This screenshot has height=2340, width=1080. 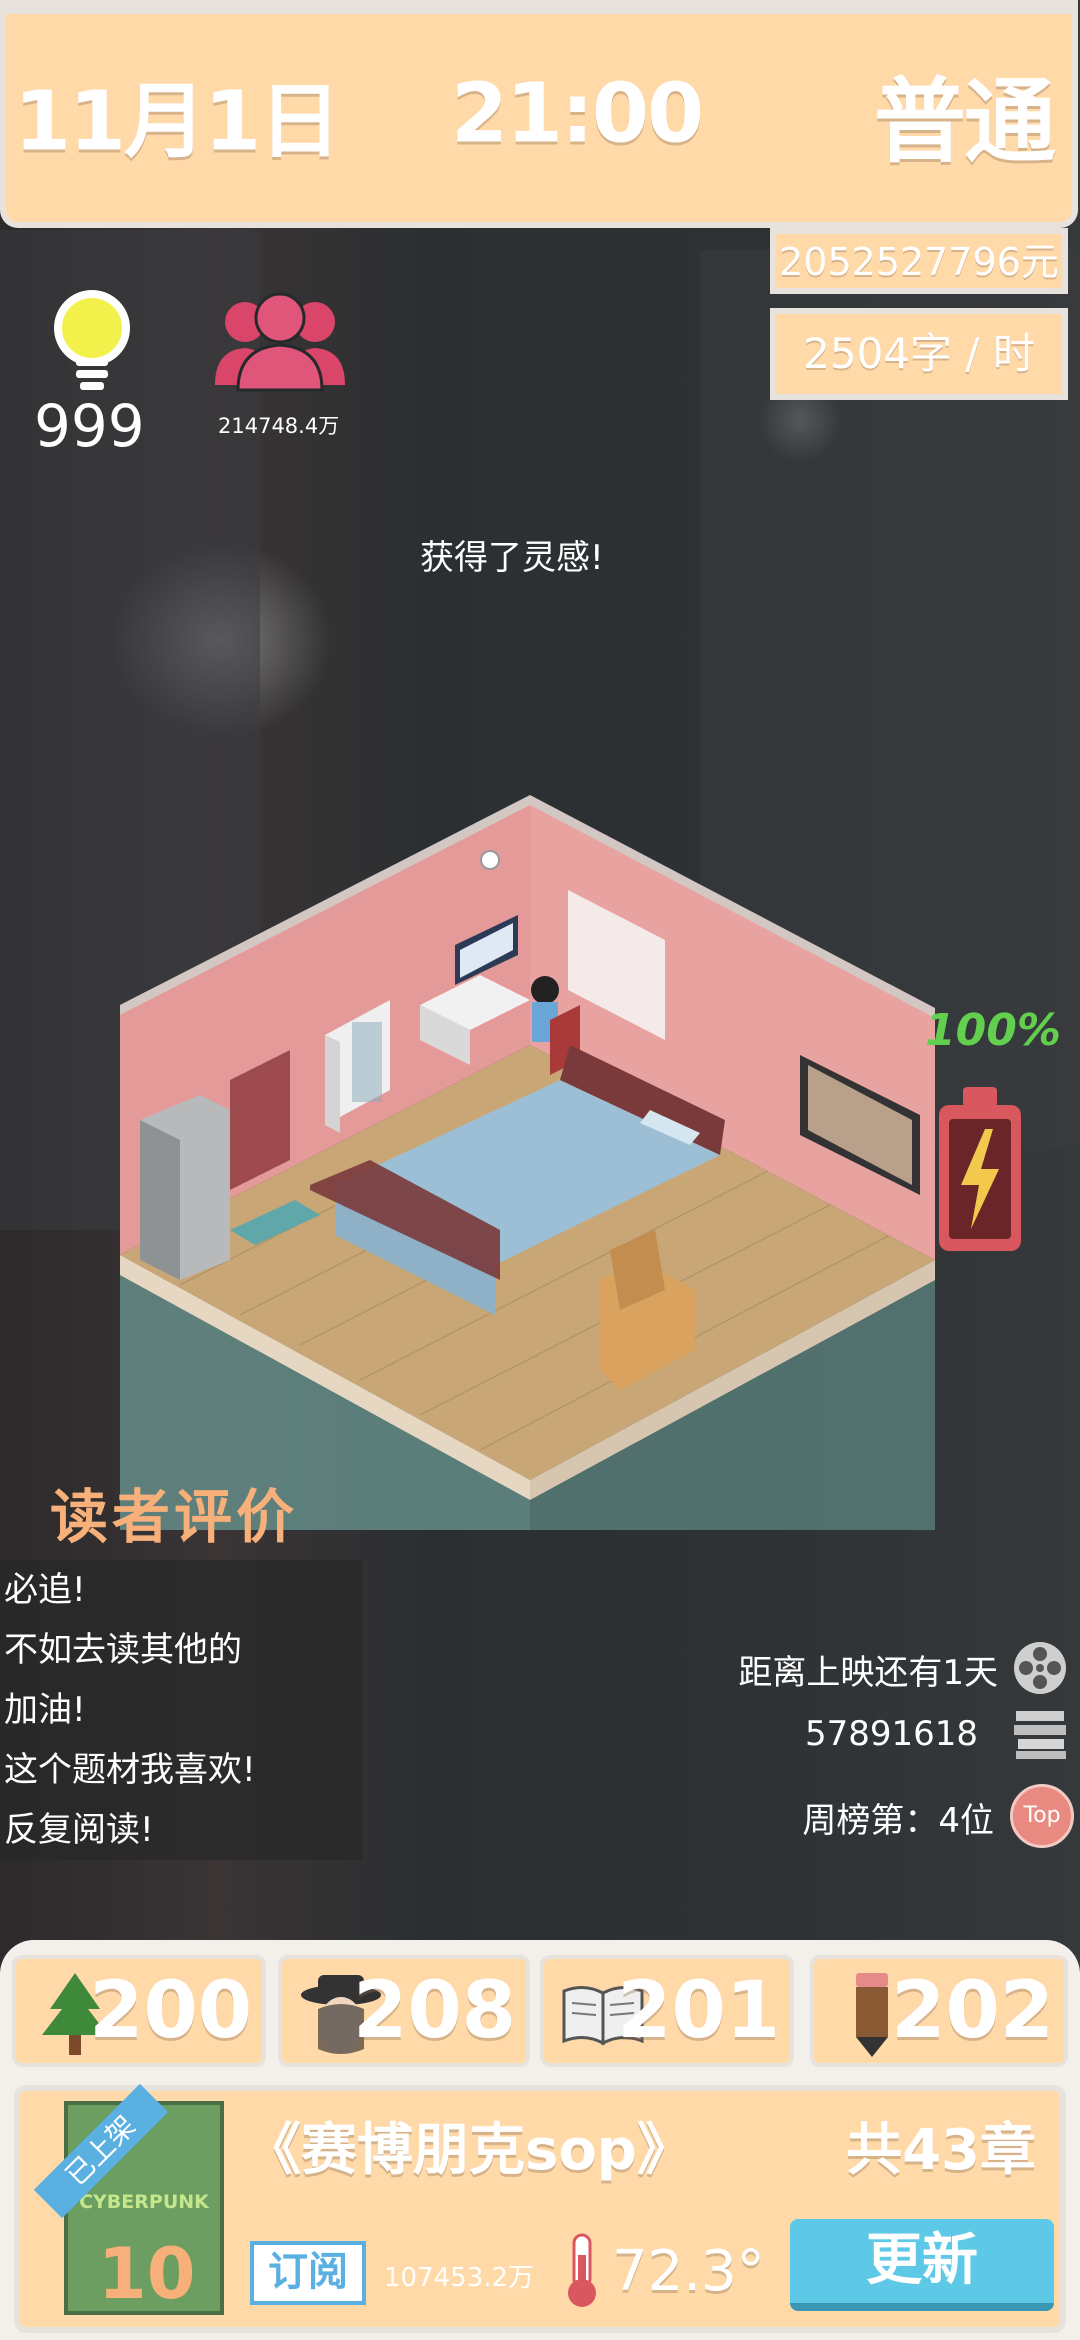 I want to click on update-button: 更新, so click(x=922, y=2265).